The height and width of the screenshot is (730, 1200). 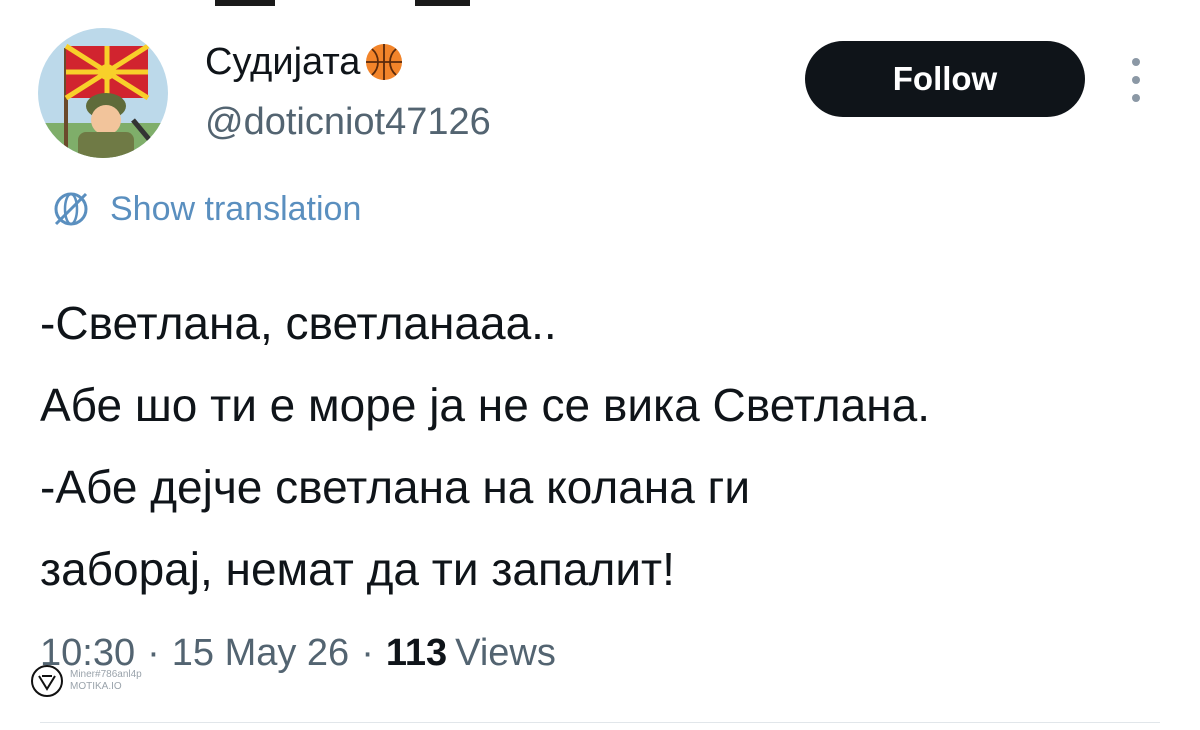 I want to click on views-count: 113, so click(x=416, y=653).